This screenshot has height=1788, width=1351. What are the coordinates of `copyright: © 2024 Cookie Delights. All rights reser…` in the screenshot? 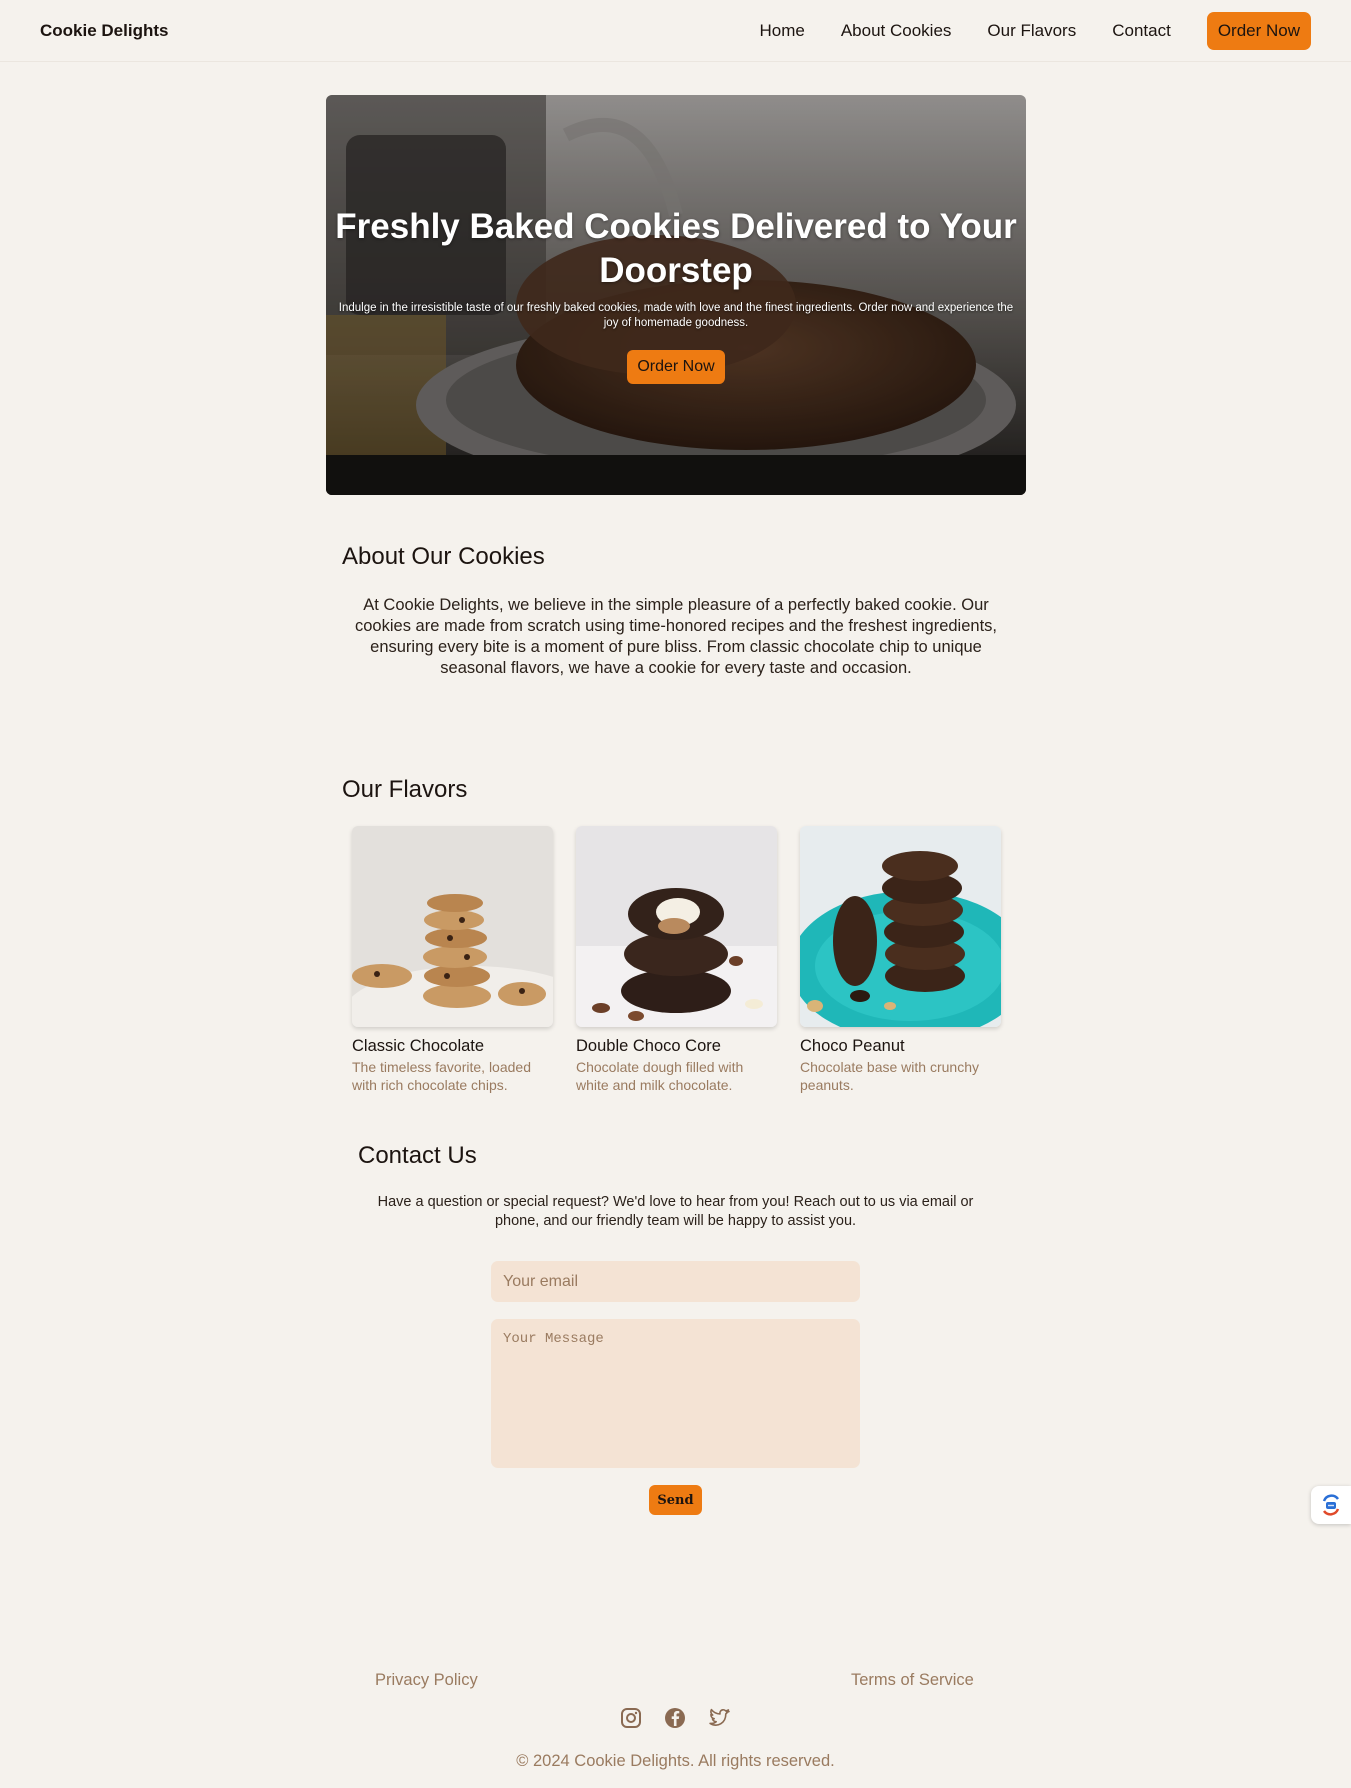 It's located at (675, 1761).